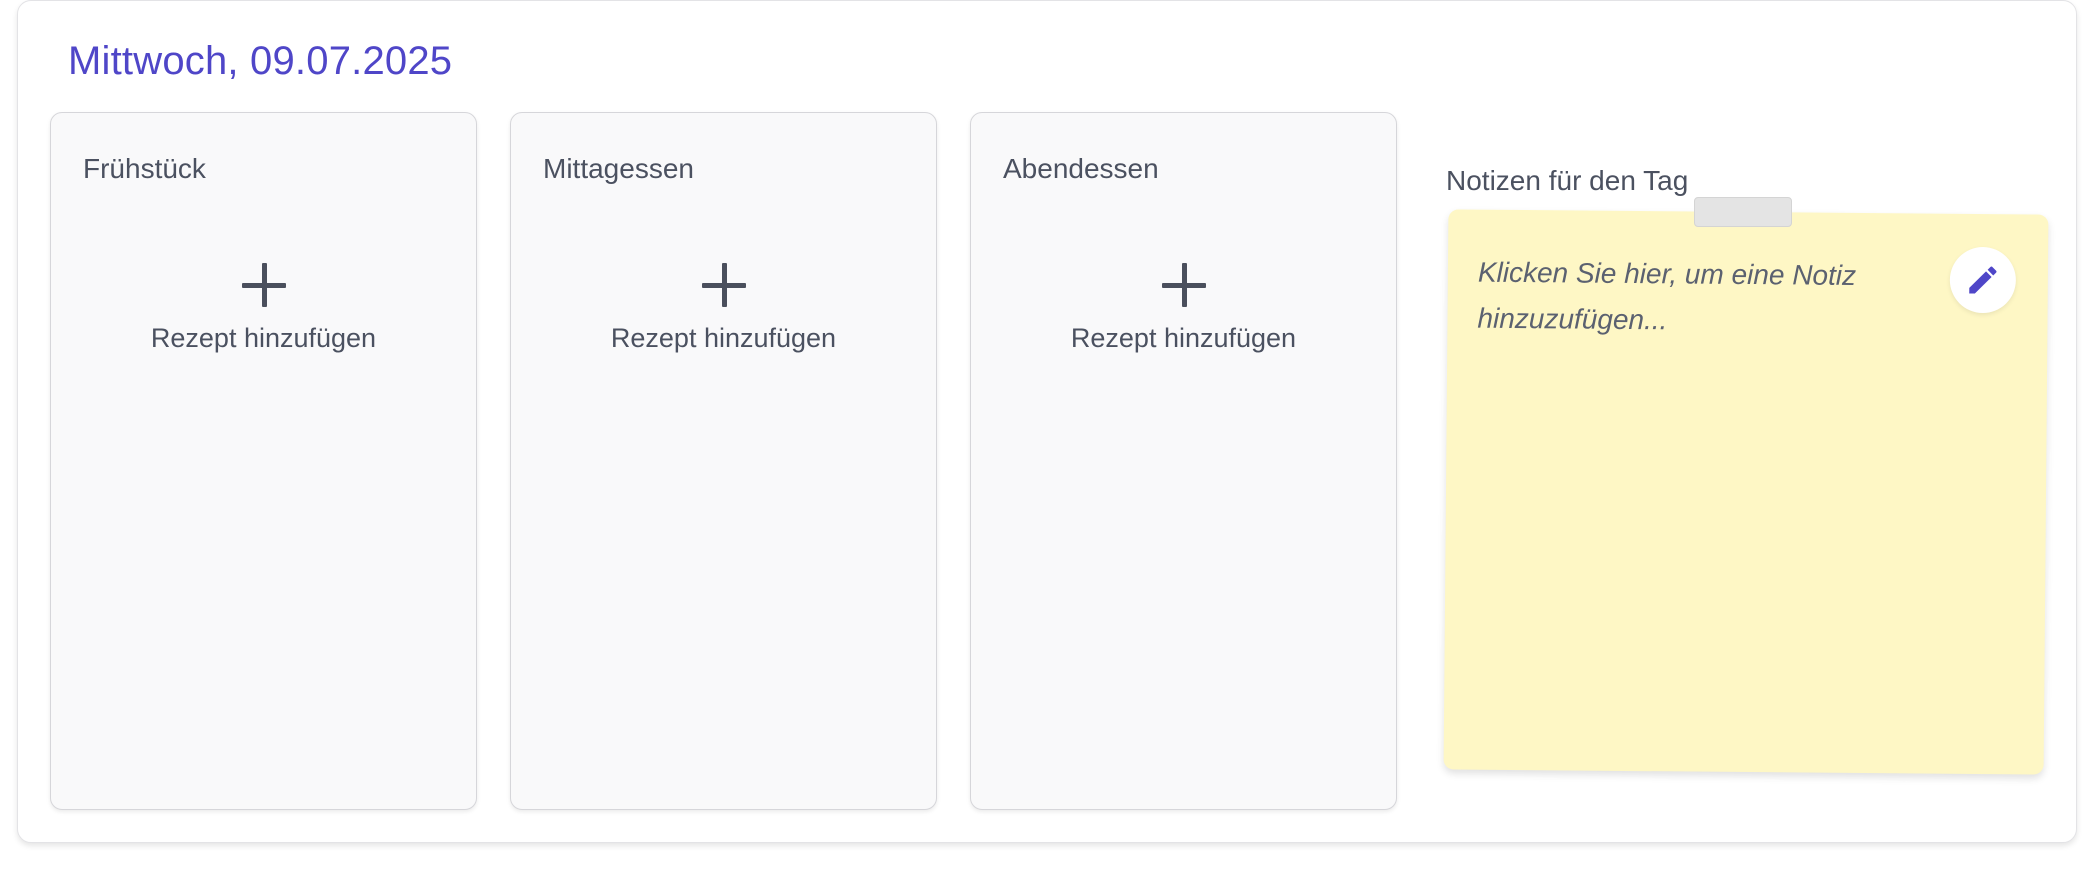  Describe the element at coordinates (1743, 212) in the screenshot. I see `tape-decoration` at that location.